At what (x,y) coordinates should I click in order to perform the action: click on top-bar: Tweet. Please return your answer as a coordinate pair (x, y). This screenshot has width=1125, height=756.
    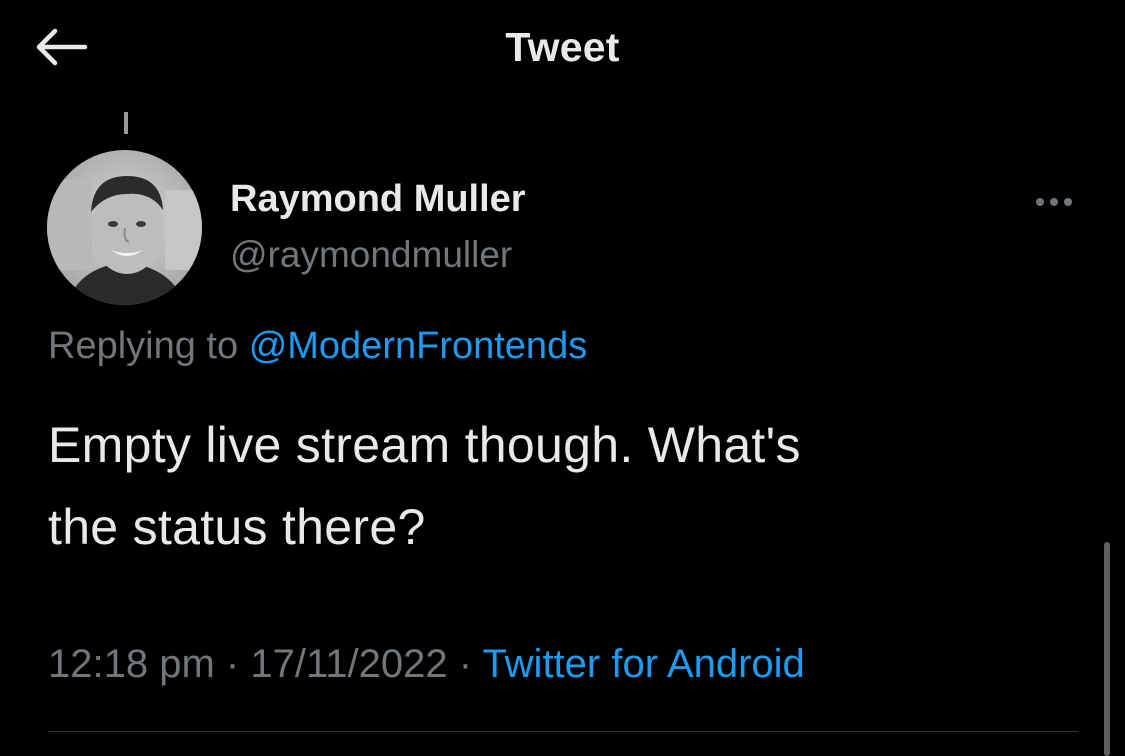
    Looking at the image, I should click on (562, 50).